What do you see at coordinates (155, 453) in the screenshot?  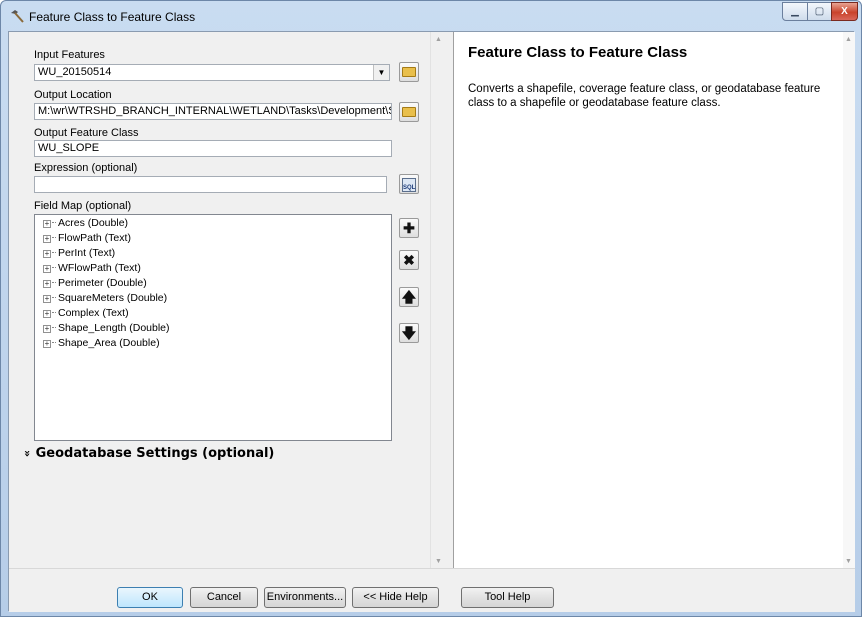 I see `geodatabase-settings-label: Geodatabase Settings (optional)` at bounding box center [155, 453].